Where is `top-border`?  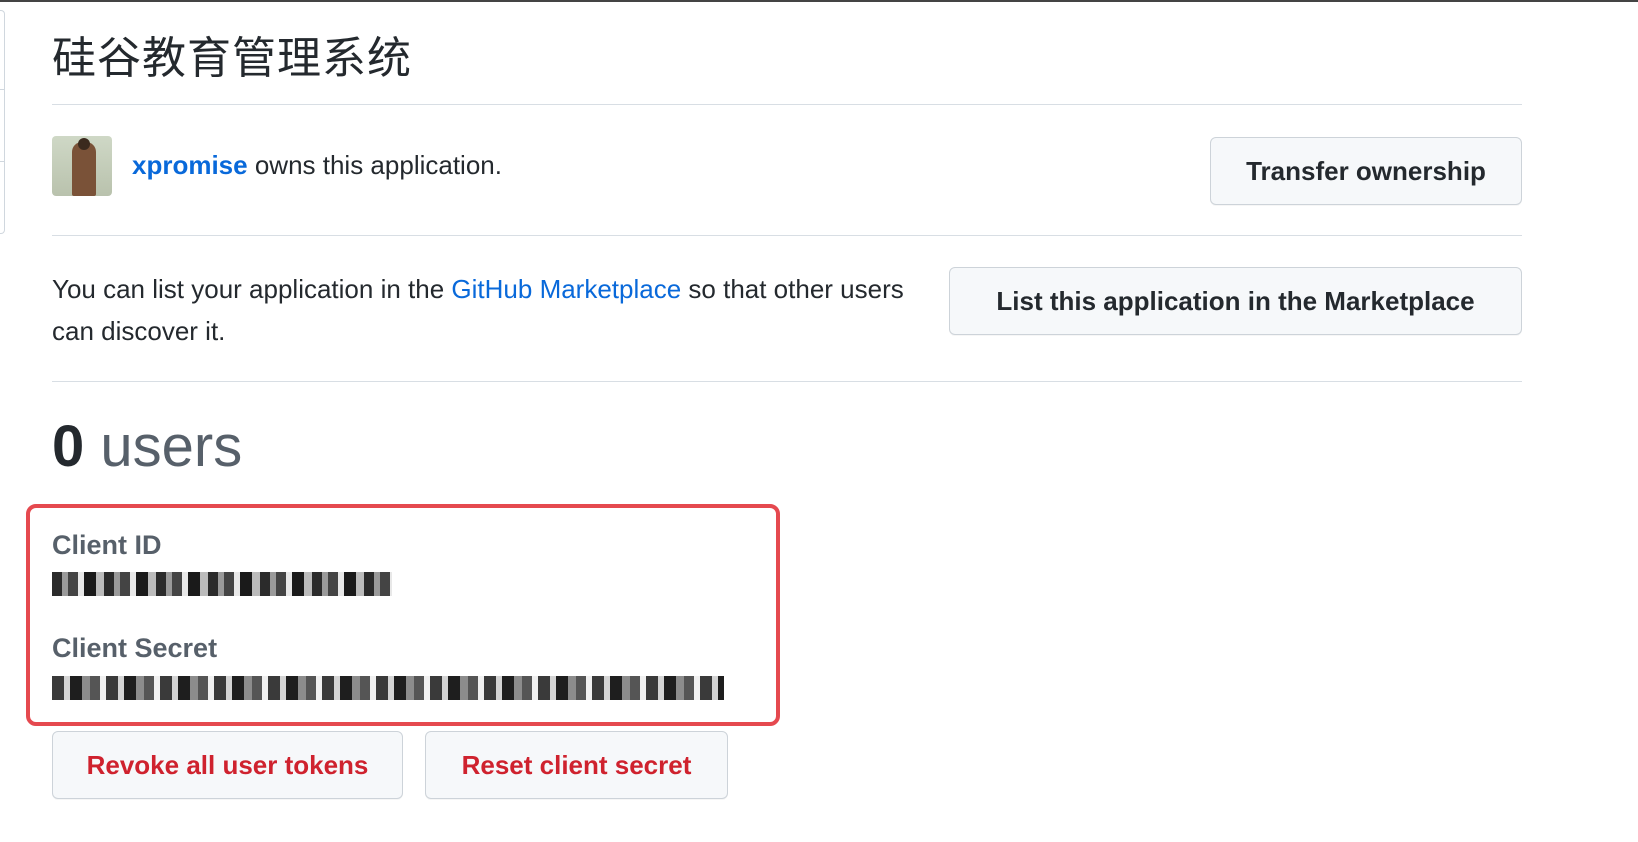 top-border is located at coordinates (819, 1).